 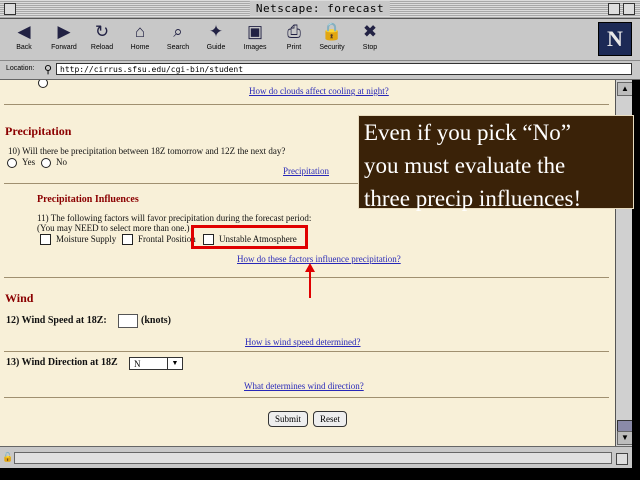 I want to click on question-12: 12) Wind Speed at 18Z:, so click(x=56, y=320).